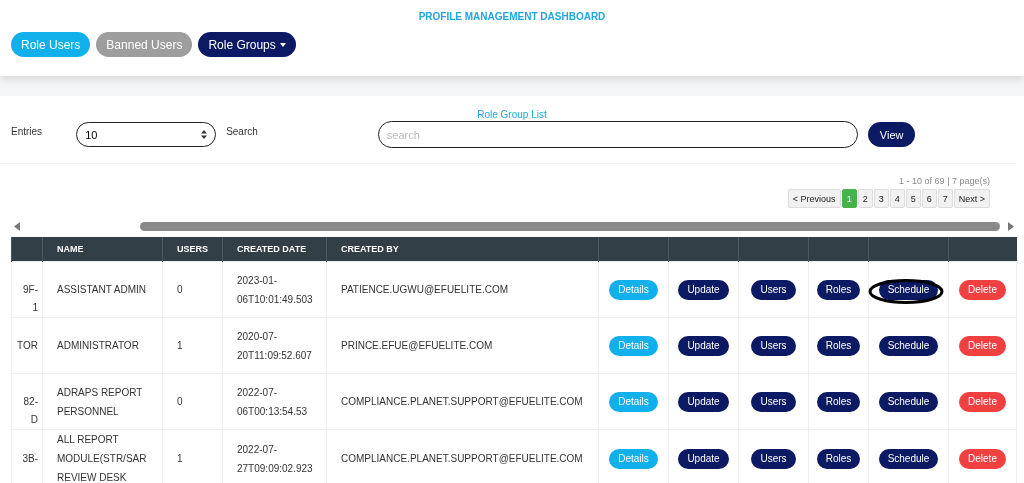 The image size is (1024, 483). Describe the element at coordinates (865, 198) in the screenshot. I see `page-button: 2` at that location.